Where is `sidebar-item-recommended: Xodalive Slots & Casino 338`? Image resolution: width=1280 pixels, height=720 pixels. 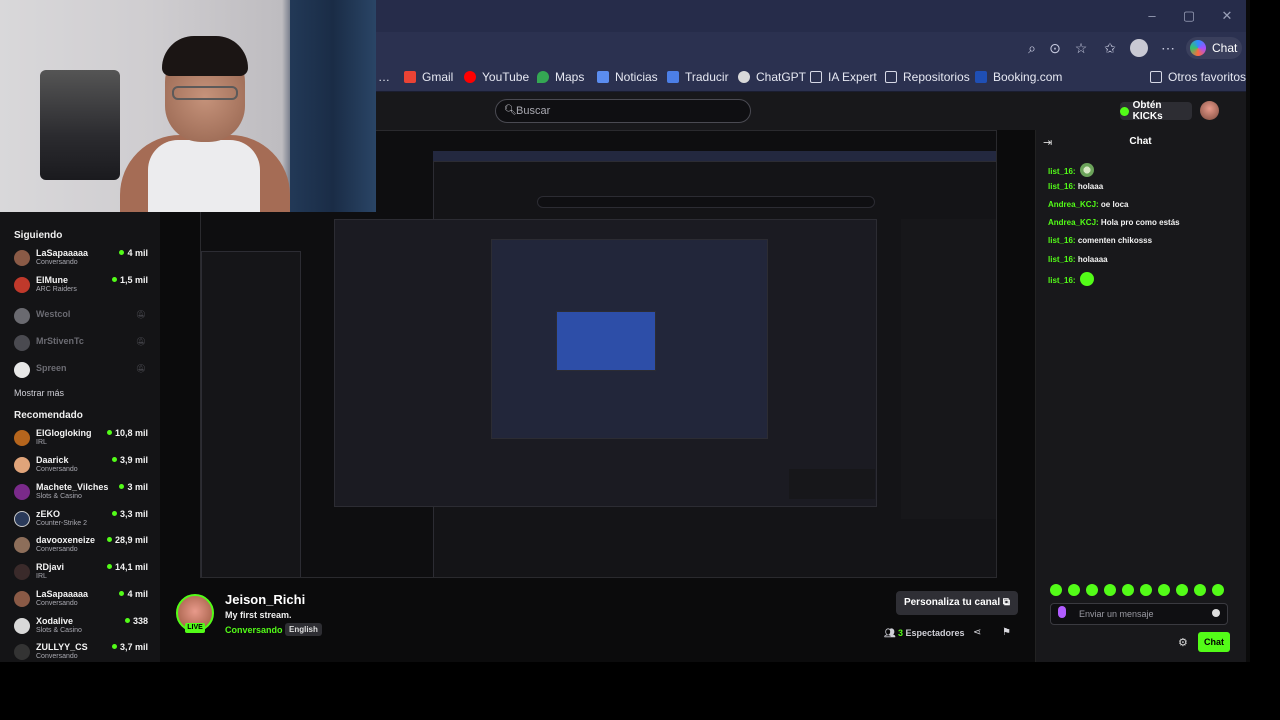
sidebar-item-recommended: Xodalive Slots & Casino 338 is located at coordinates (82, 627).